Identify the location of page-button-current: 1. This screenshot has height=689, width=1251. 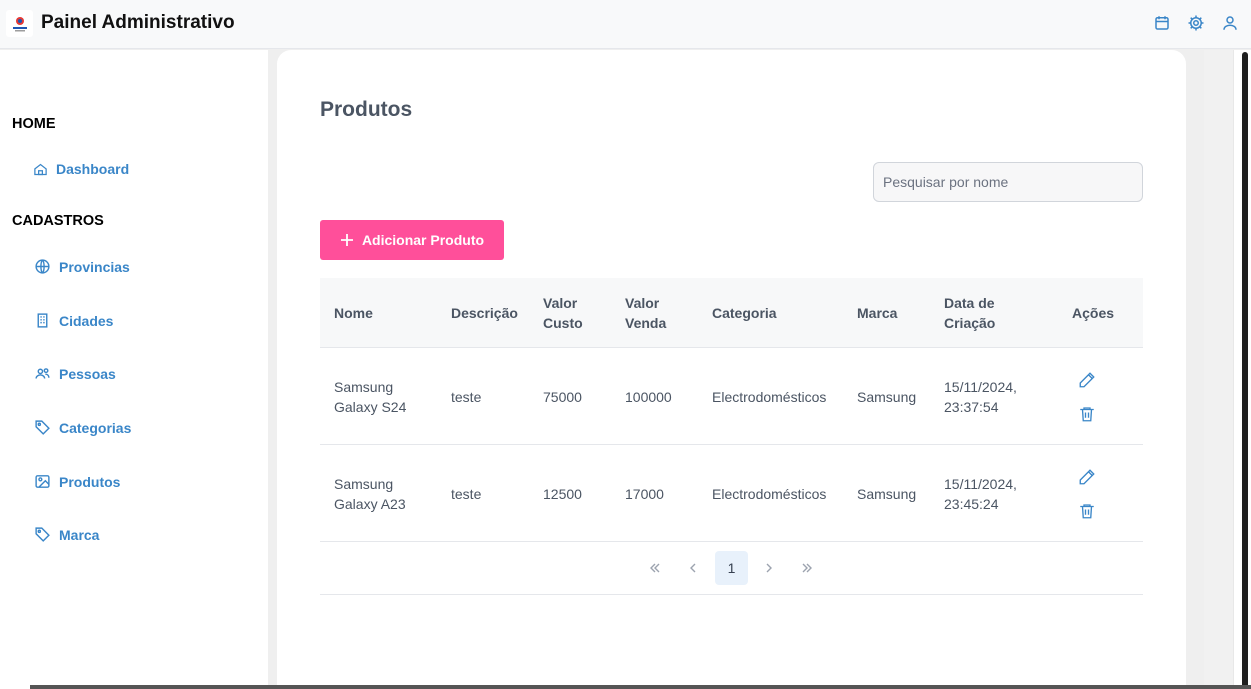
(731, 568).